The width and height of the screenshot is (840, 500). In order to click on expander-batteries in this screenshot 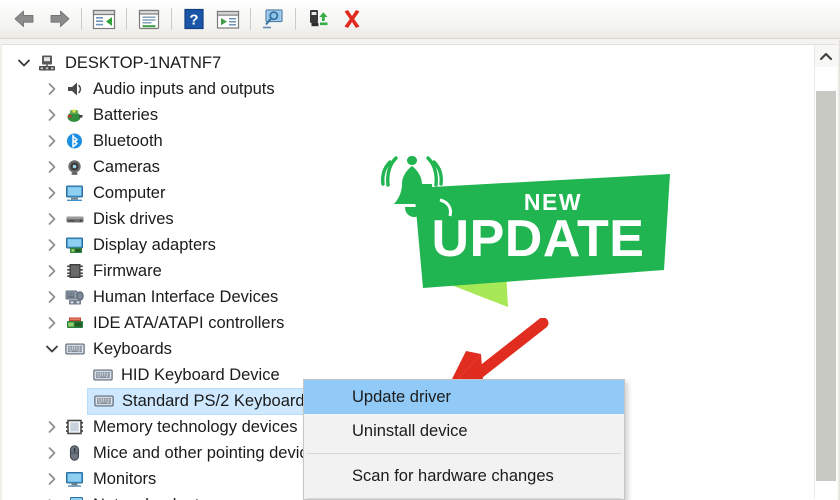, I will do `click(52, 115)`.